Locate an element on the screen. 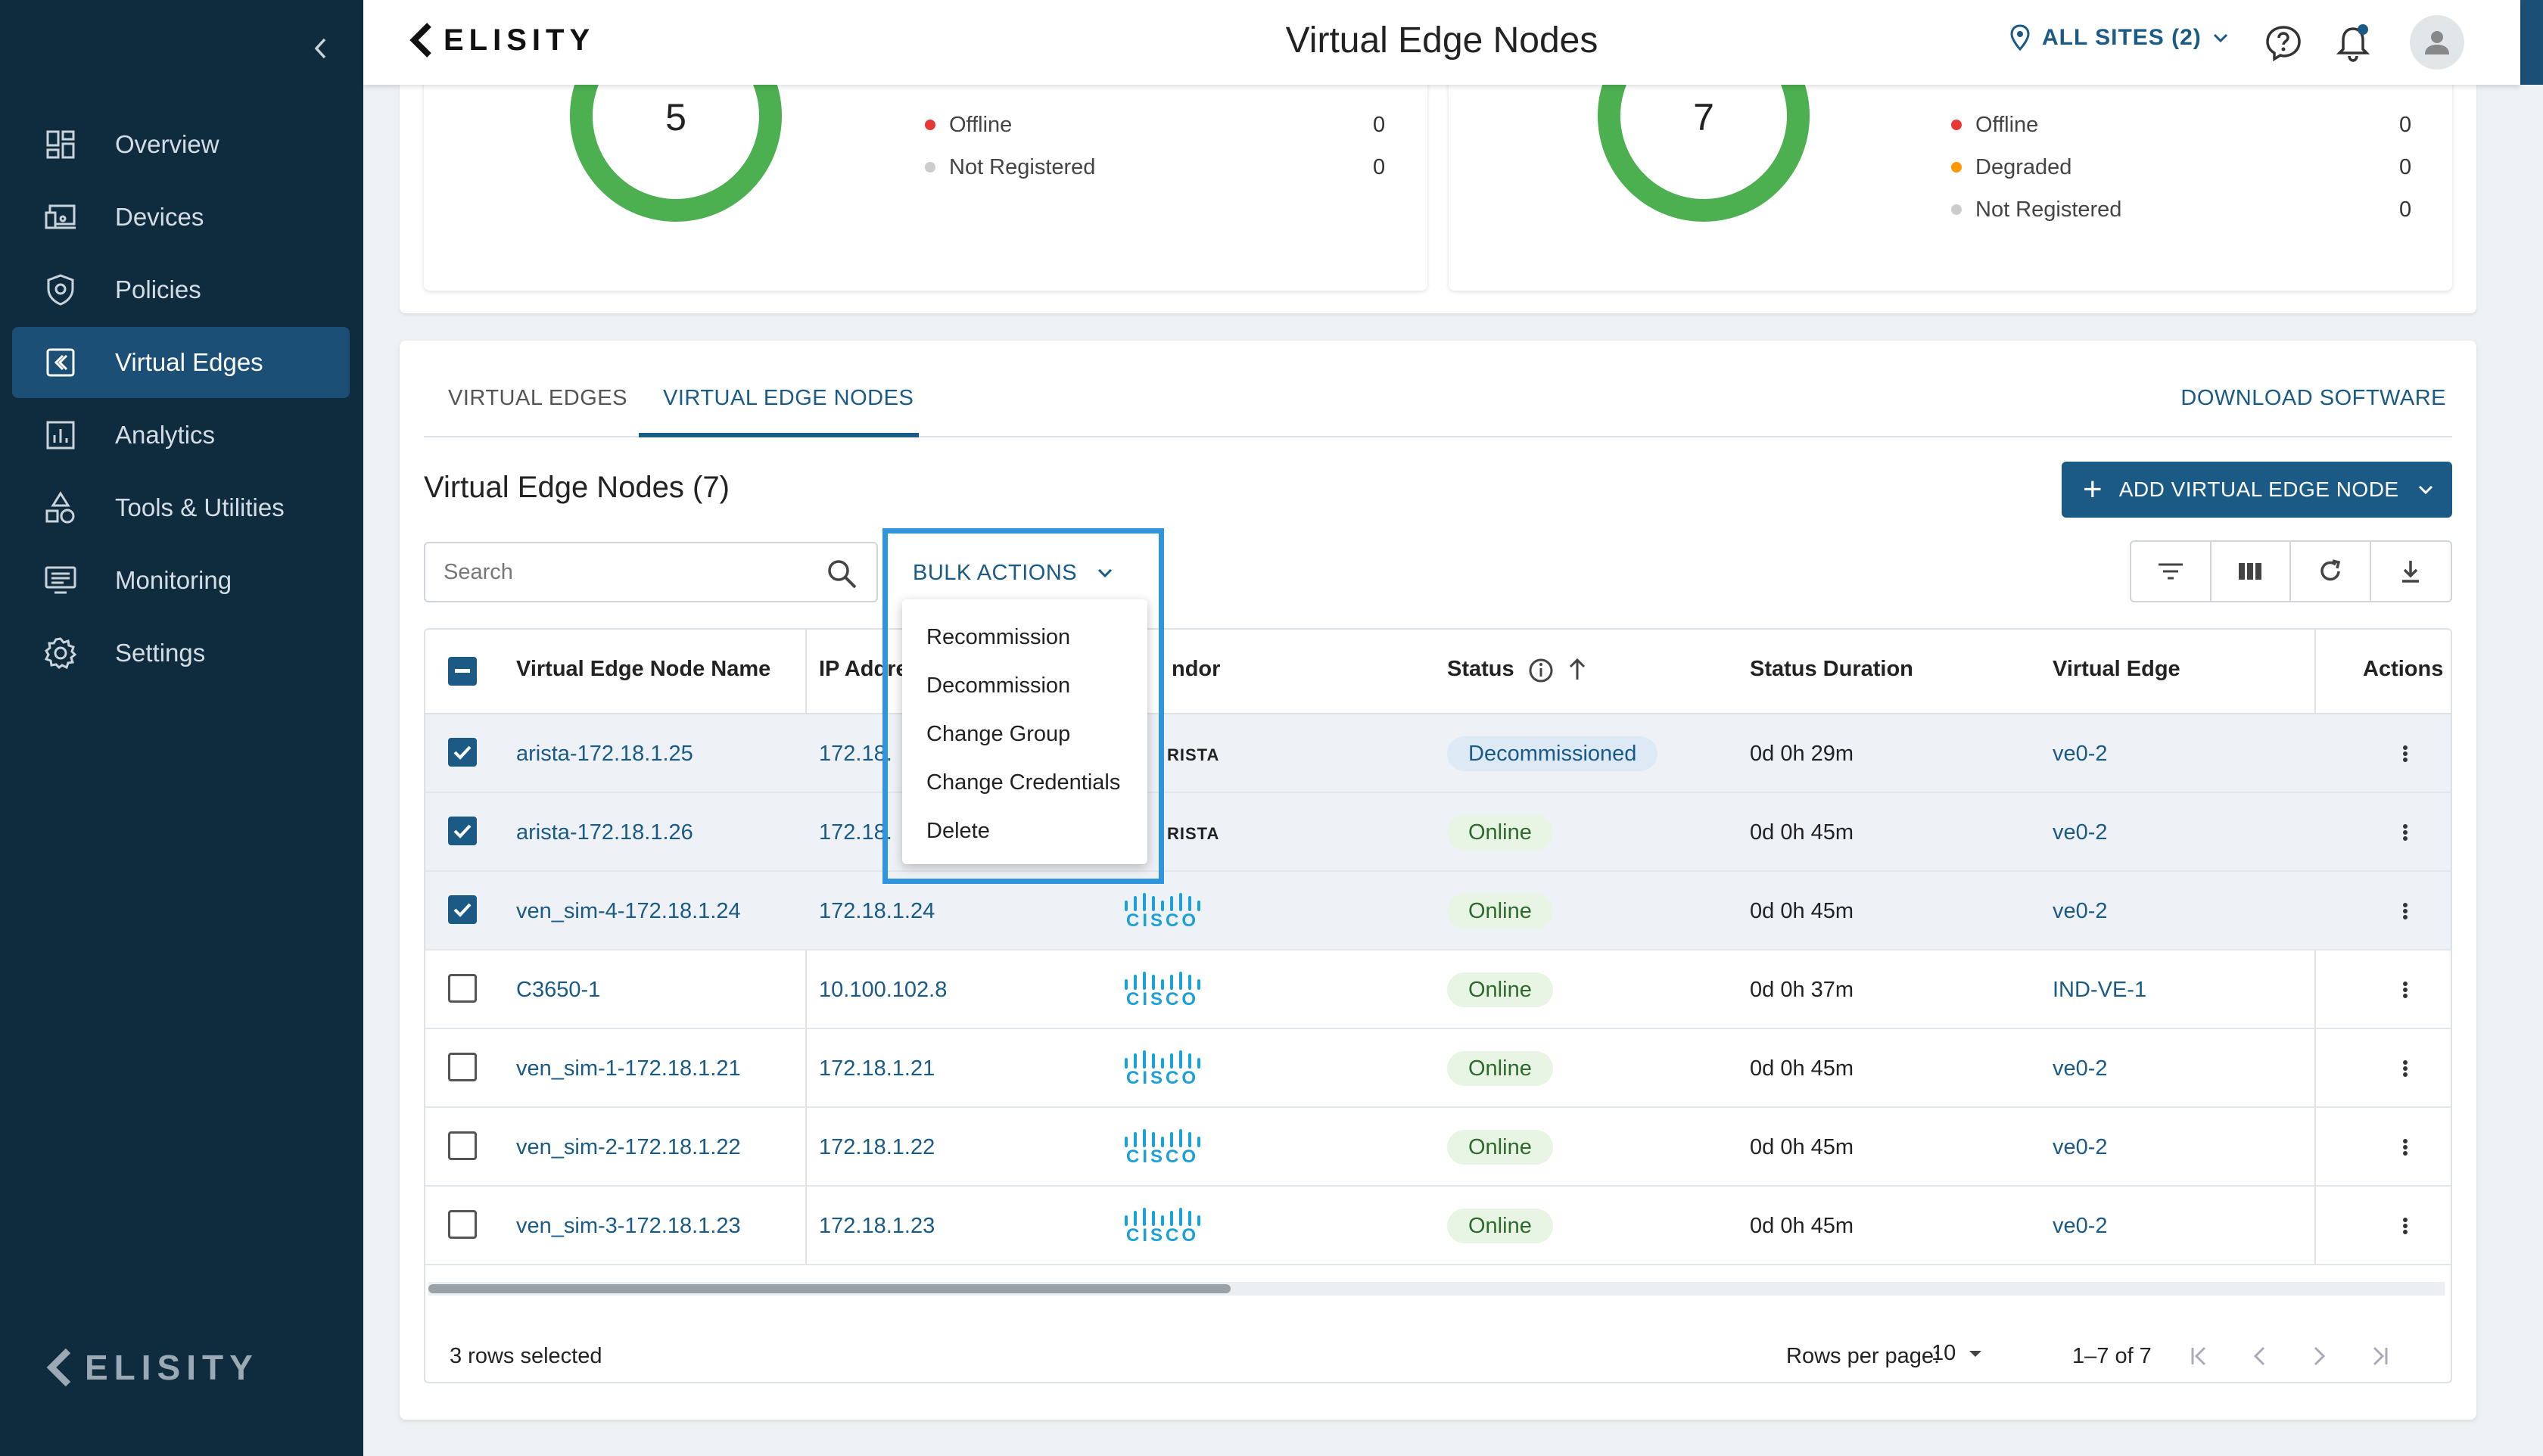  select-all-checkbox is located at coordinates (462, 671).